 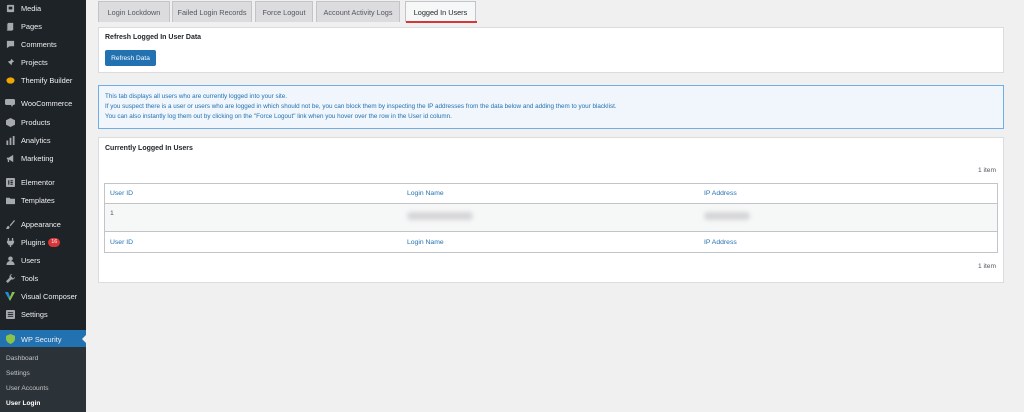 What do you see at coordinates (112, 213) in the screenshot?
I see `cell-user-id: 1` at bounding box center [112, 213].